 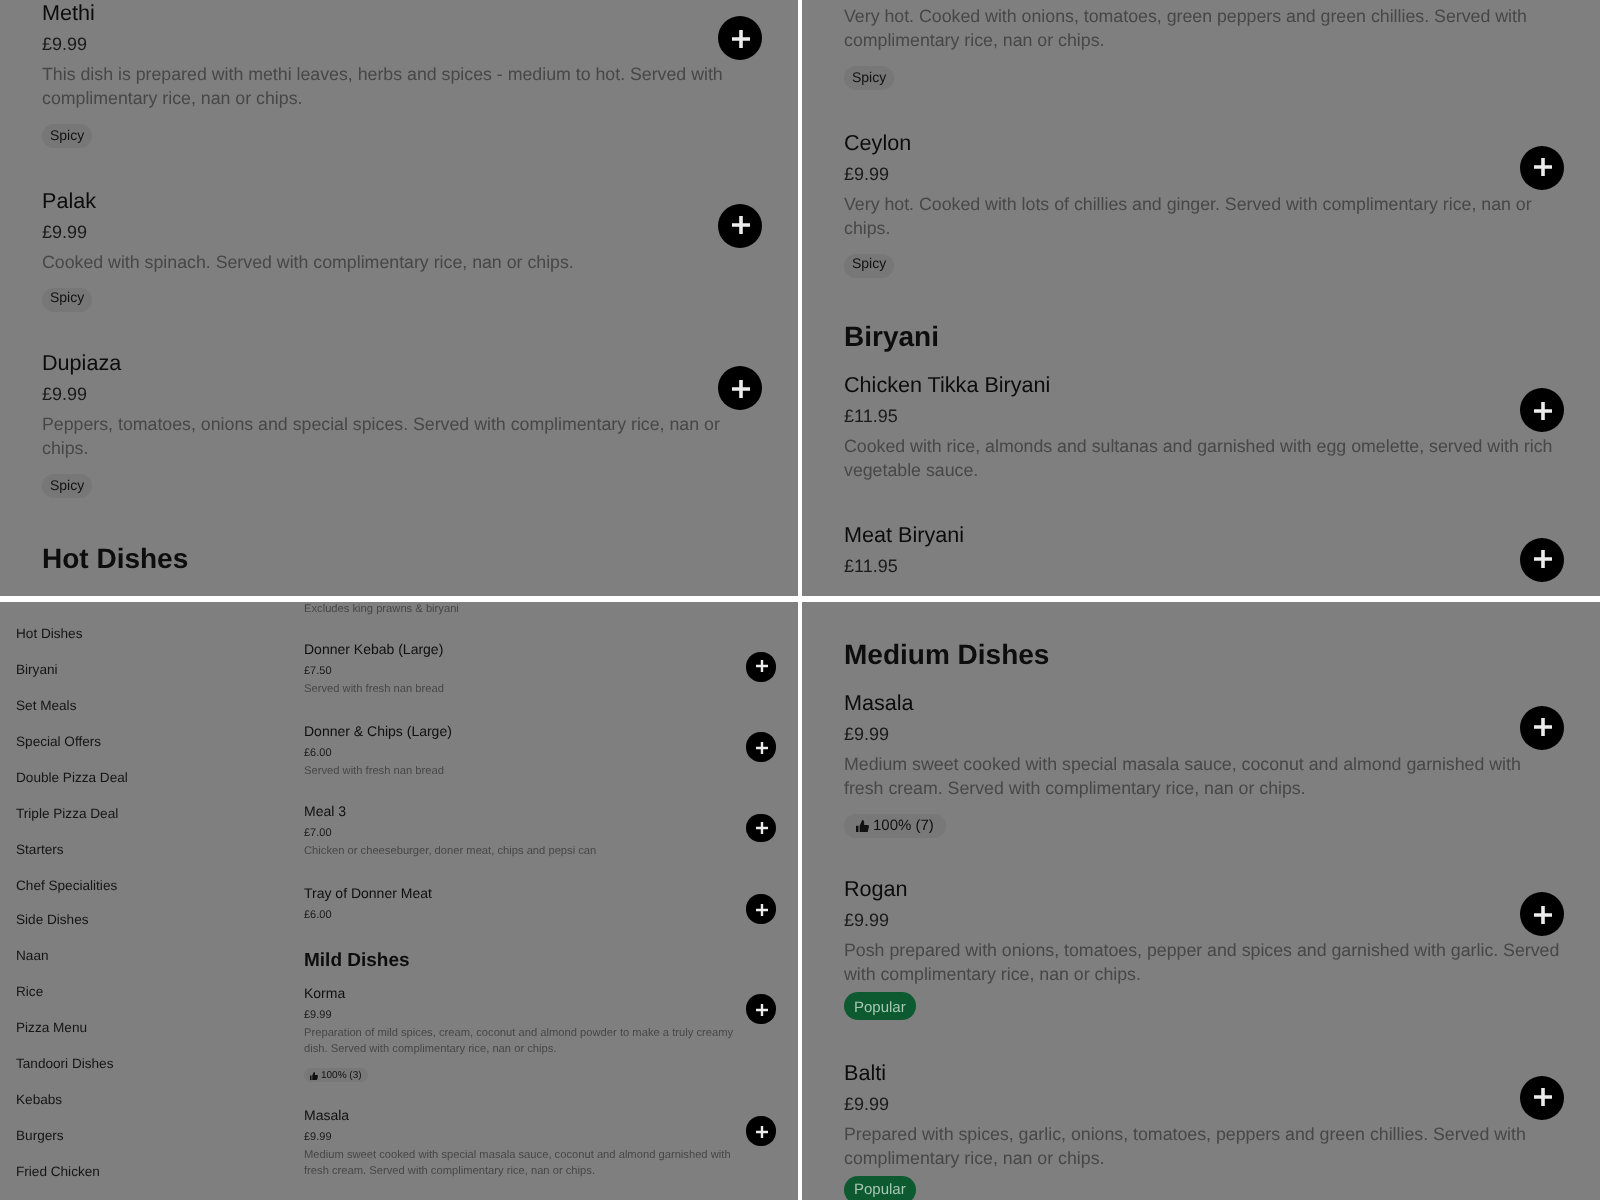 I want to click on dish-name: Masala, so click(x=879, y=704).